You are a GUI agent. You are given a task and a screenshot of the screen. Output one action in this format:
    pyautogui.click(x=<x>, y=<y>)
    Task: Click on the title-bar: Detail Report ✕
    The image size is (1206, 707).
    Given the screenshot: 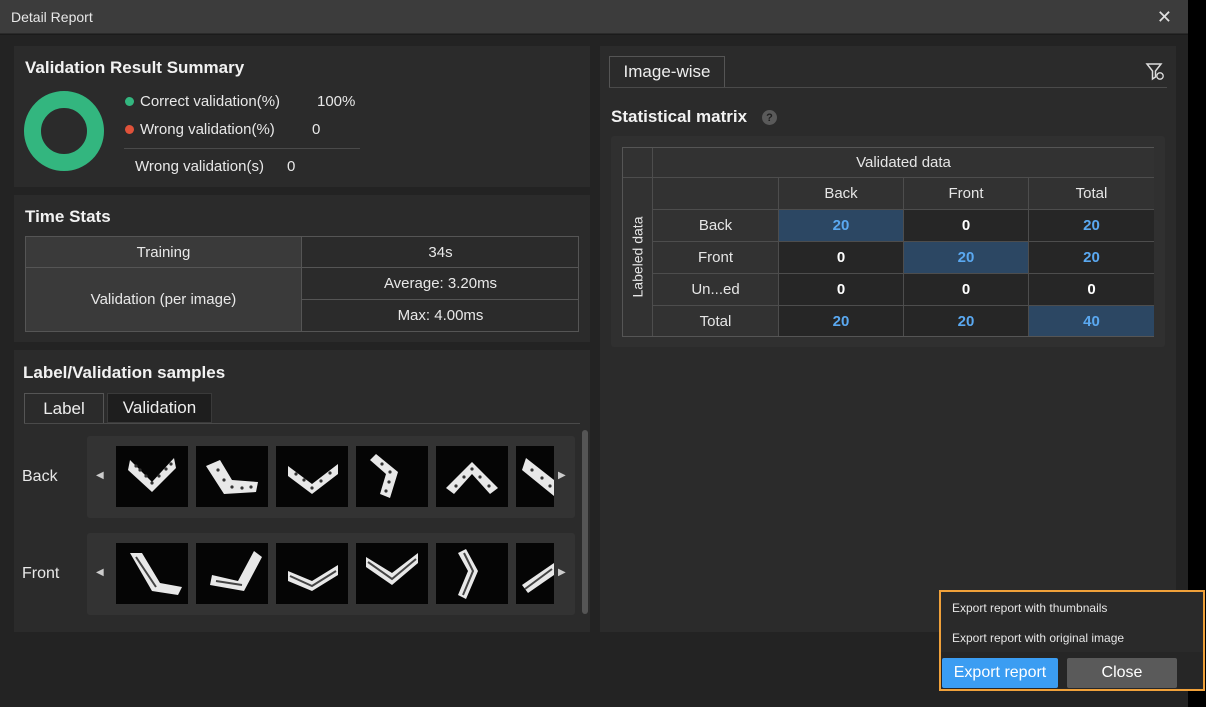 What is the action you would take?
    pyautogui.click(x=594, y=17)
    